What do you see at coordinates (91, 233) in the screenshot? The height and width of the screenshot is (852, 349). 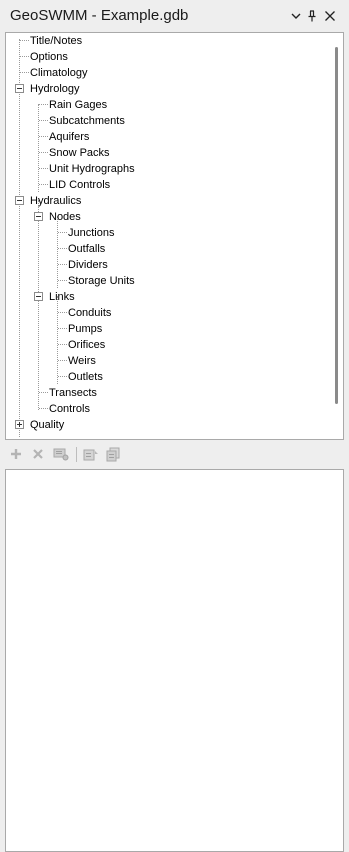 I see `tree-item-junctions: Junctions` at bounding box center [91, 233].